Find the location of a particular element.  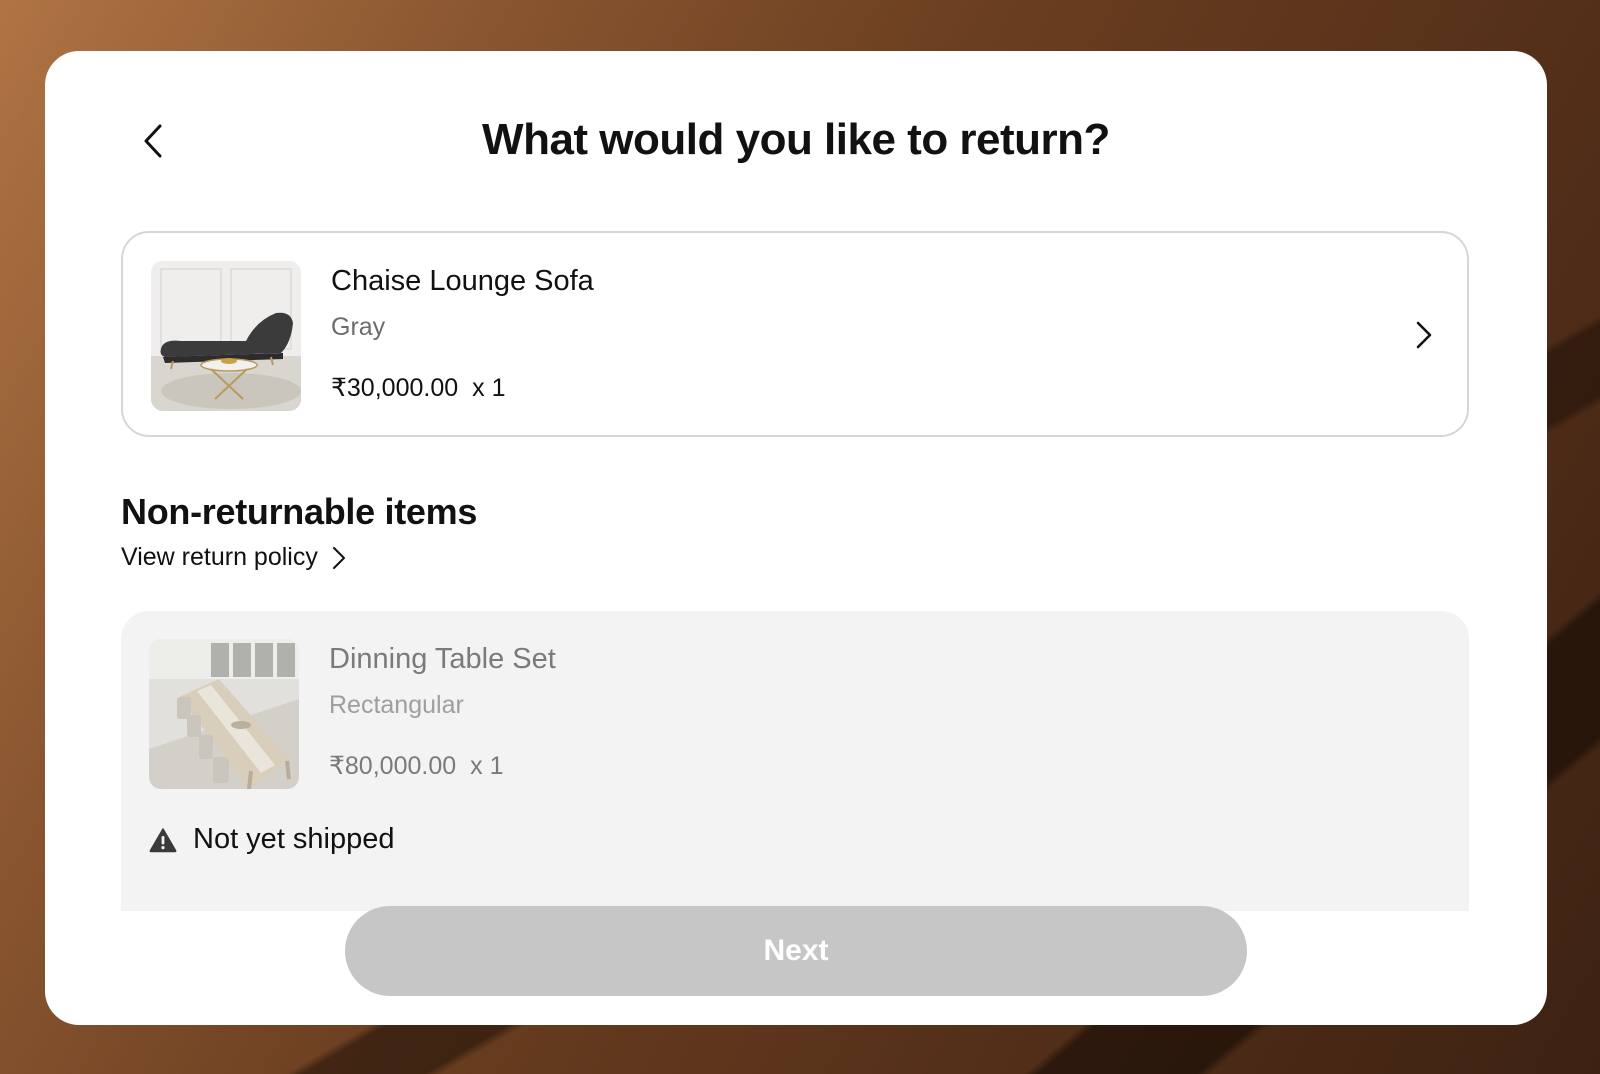

item-price-row: ₹80,000.00 x 1 is located at coordinates (416, 766).